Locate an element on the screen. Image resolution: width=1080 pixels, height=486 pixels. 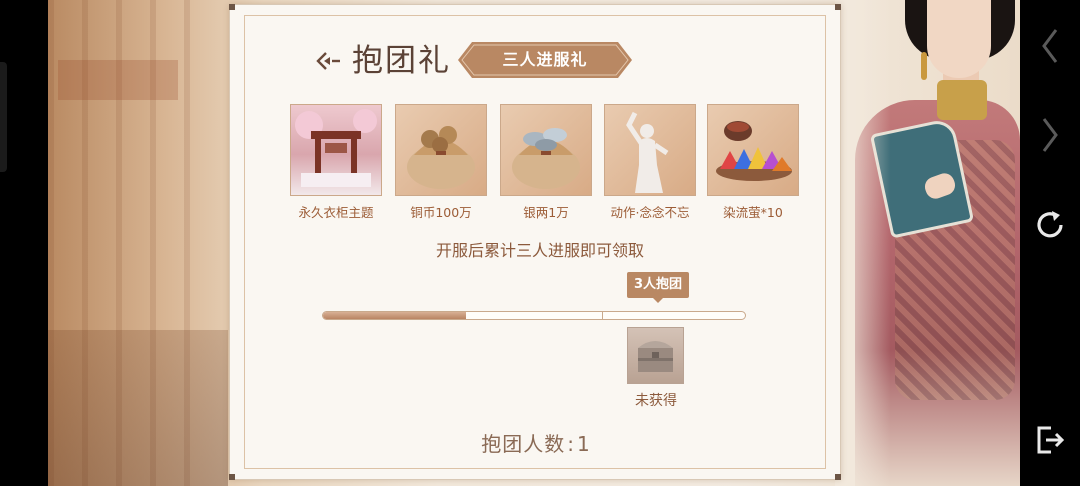
milestone-chest is located at coordinates (655, 355).